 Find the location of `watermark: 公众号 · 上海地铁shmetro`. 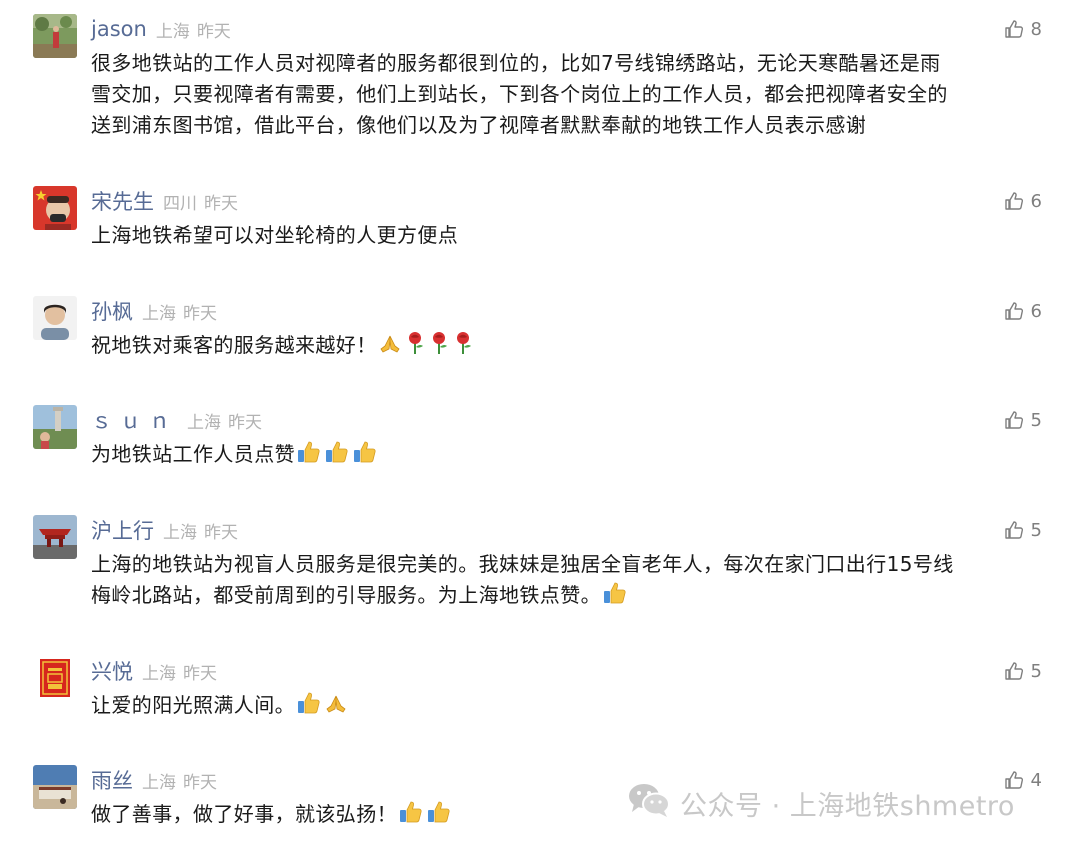

watermark: 公众号 · 上海地铁shmetro is located at coordinates (821, 803).